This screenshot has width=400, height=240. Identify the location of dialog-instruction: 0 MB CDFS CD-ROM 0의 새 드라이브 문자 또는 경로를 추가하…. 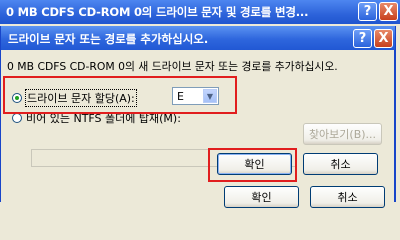
(172, 66).